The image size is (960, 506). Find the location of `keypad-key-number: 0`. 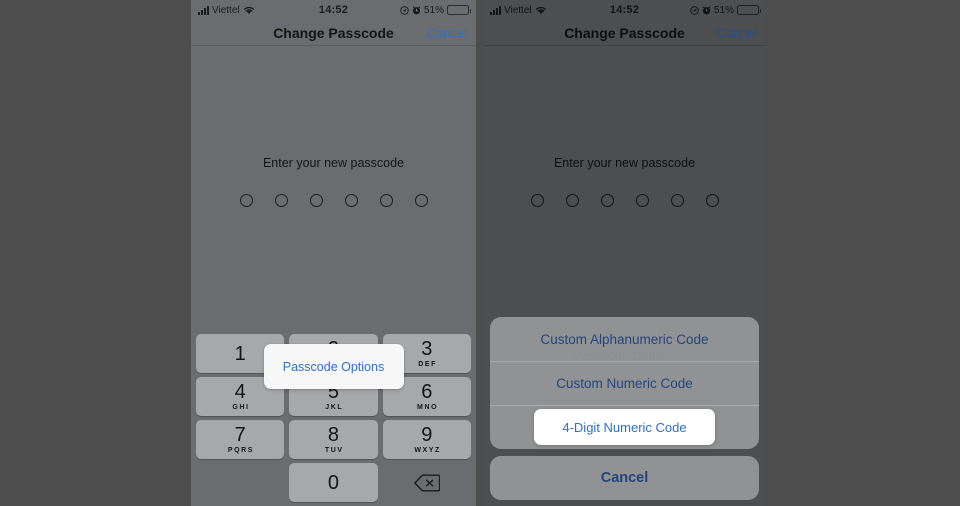

keypad-key-number: 0 is located at coordinates (333, 482).